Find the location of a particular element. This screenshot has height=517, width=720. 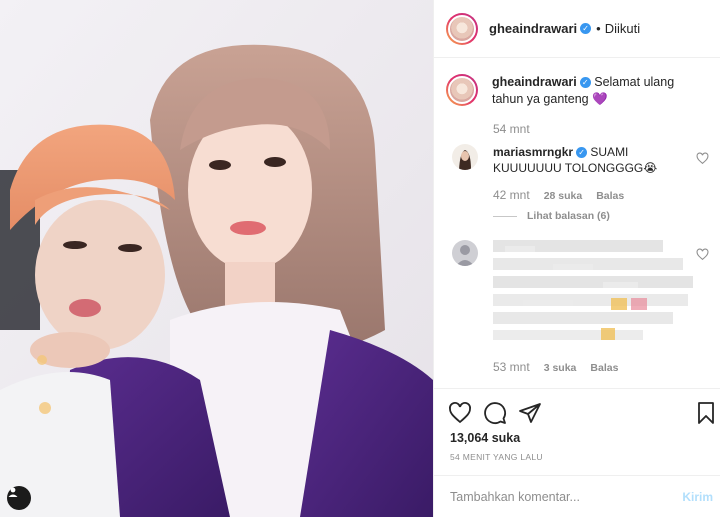

caption-username: gheaindrawari is located at coordinates (534, 82).